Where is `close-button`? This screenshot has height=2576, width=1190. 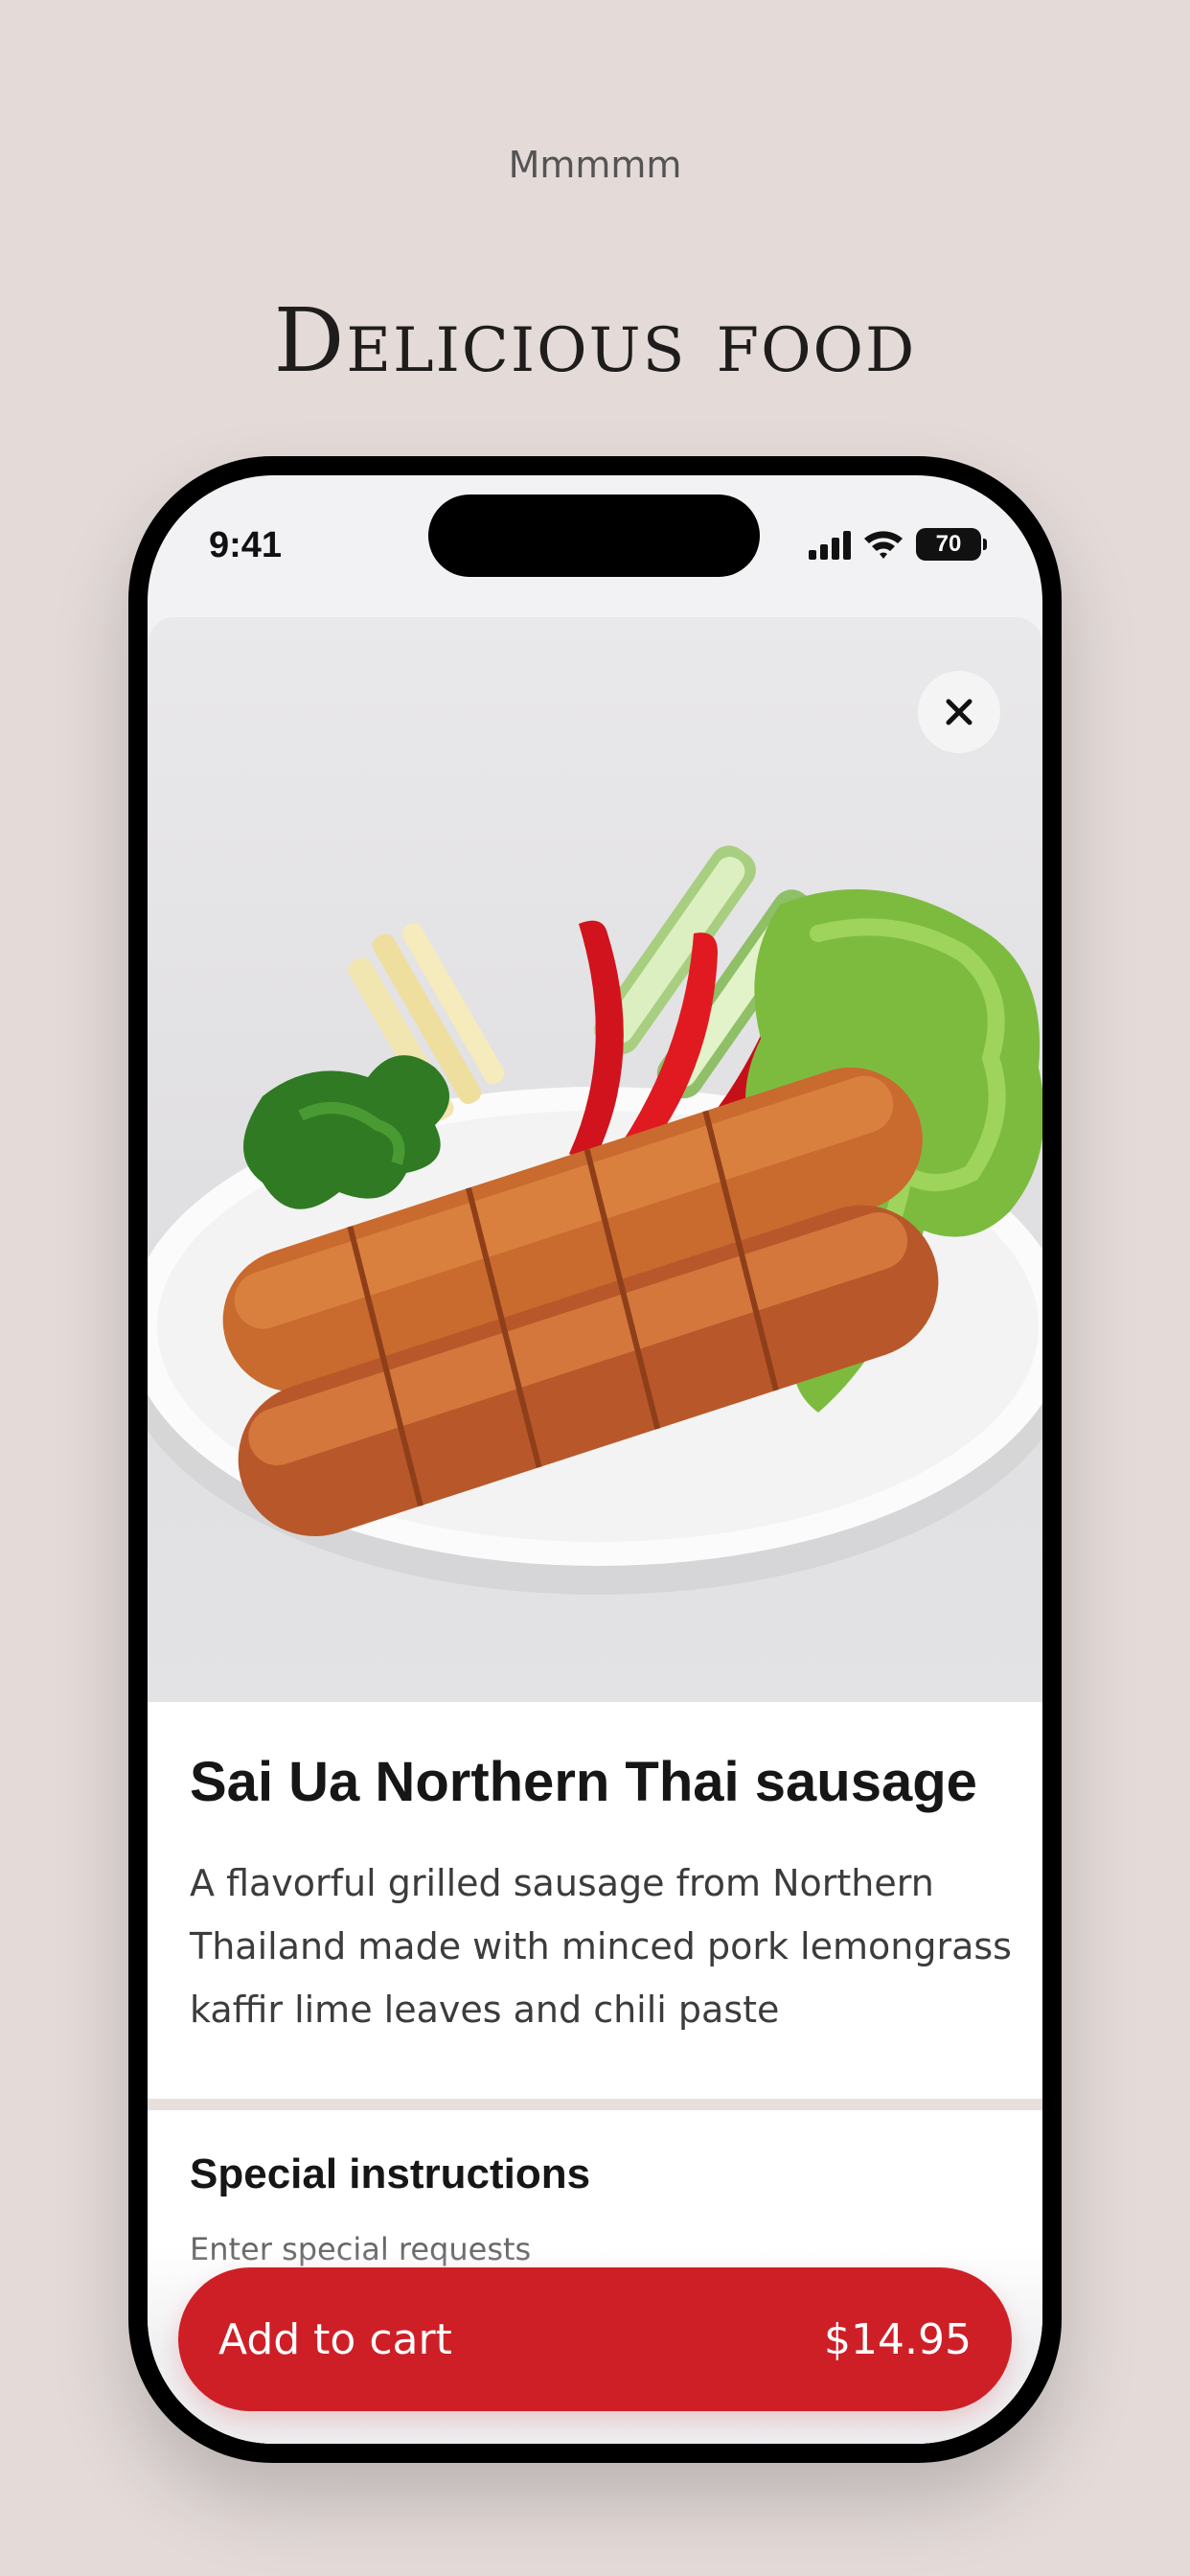 close-button is located at coordinates (959, 712).